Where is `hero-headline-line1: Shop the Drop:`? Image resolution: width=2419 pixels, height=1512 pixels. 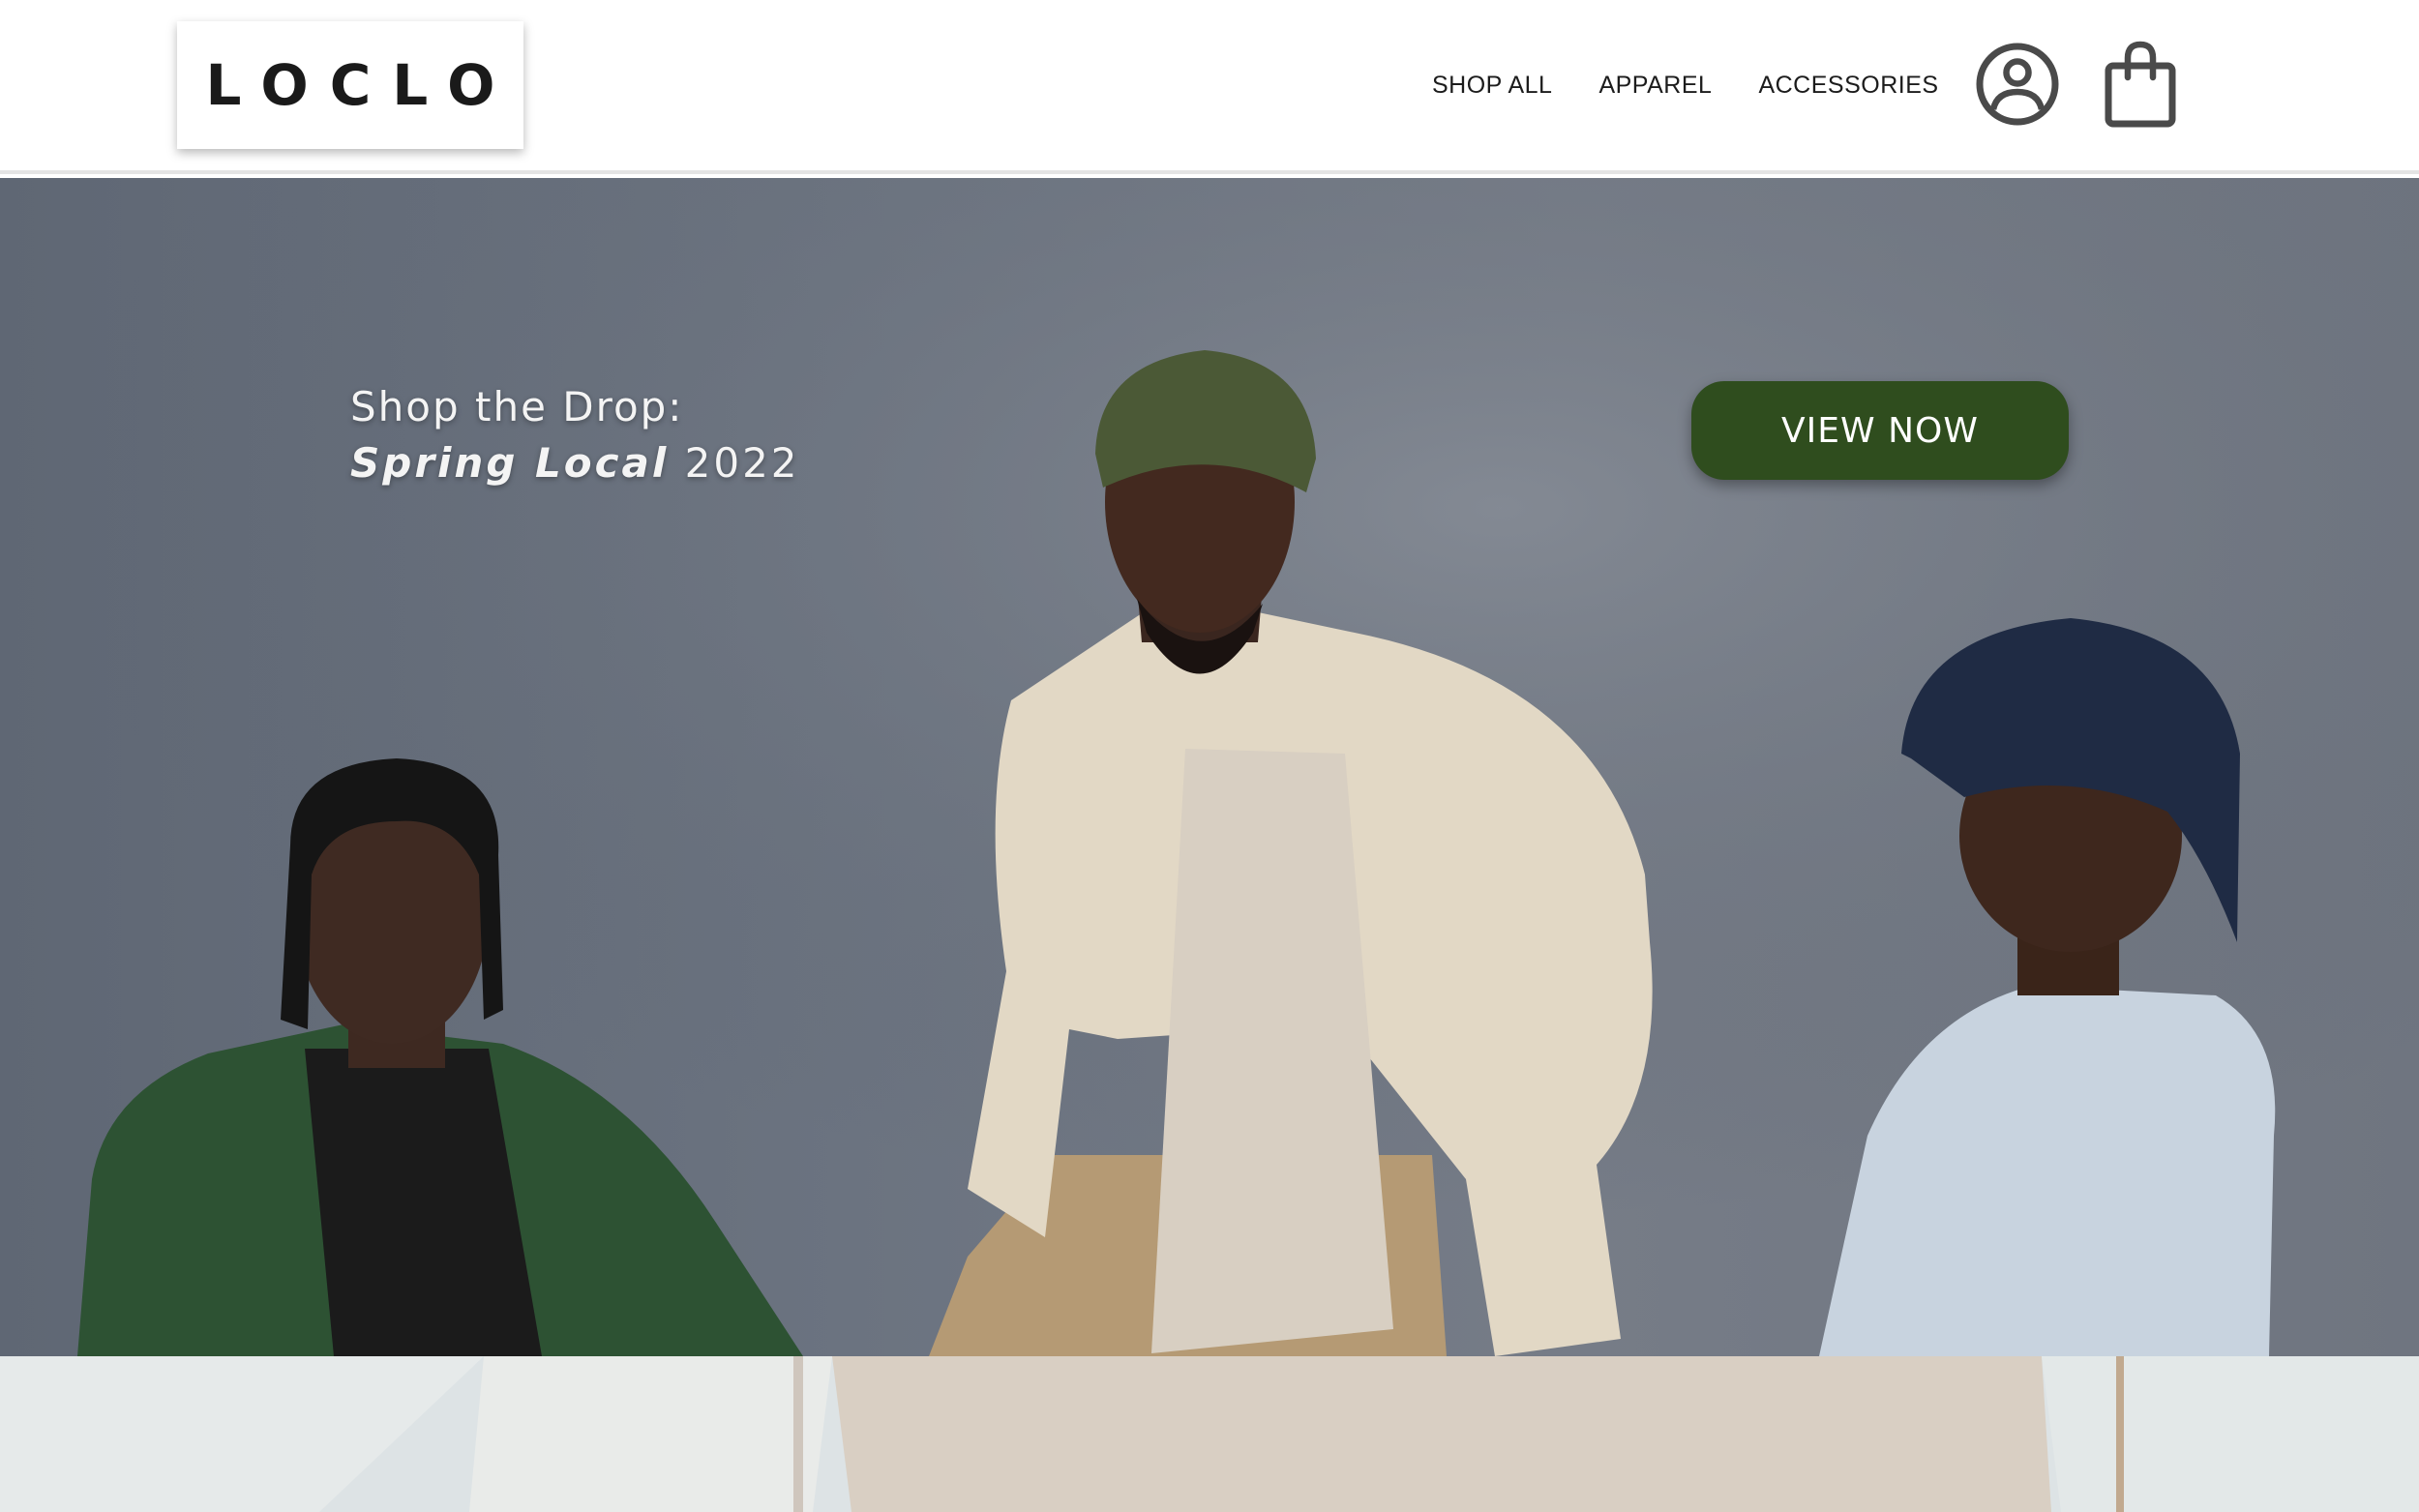 hero-headline-line1: Shop the Drop: is located at coordinates (517, 407).